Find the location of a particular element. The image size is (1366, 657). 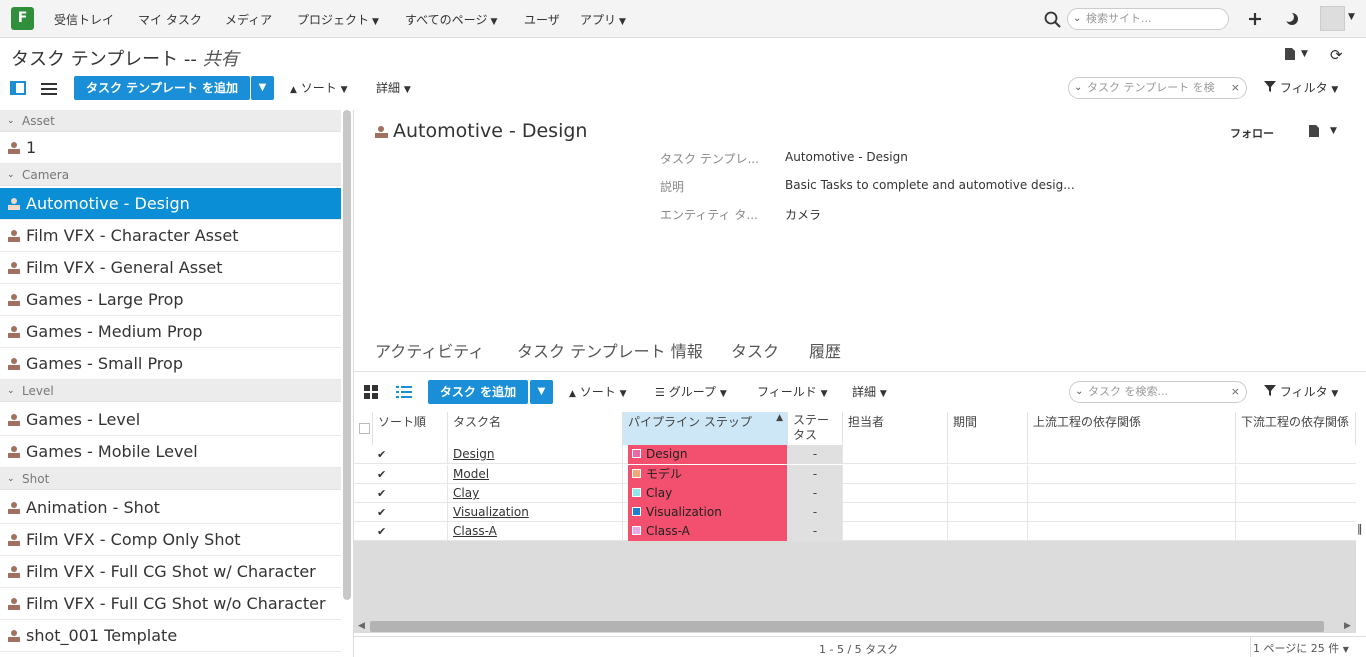

list-item: Film VFX - General Asset is located at coordinates (170, 268).